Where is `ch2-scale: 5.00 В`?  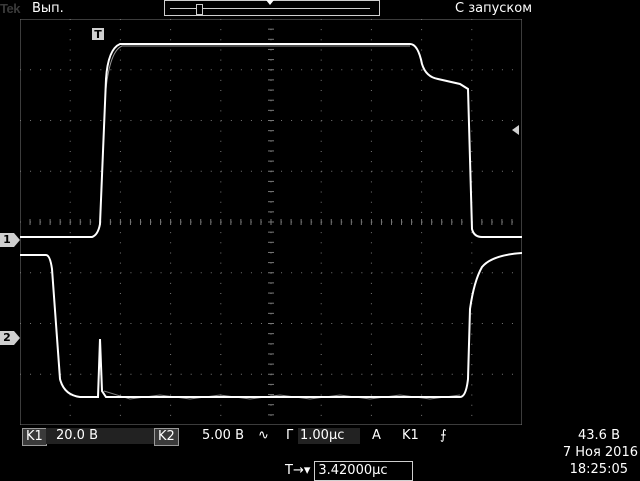 ch2-scale: 5.00 В is located at coordinates (223, 436).